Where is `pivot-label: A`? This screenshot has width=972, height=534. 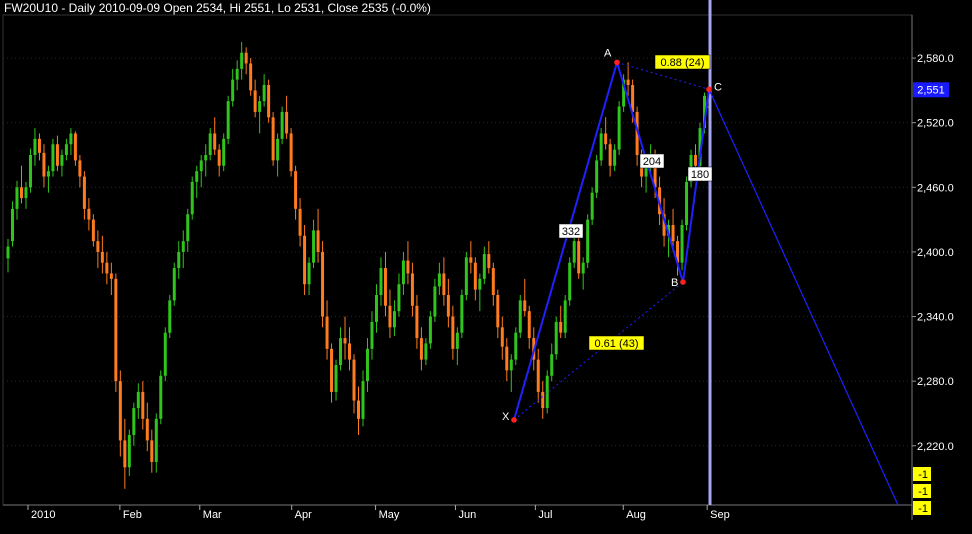
pivot-label: A is located at coordinates (608, 53).